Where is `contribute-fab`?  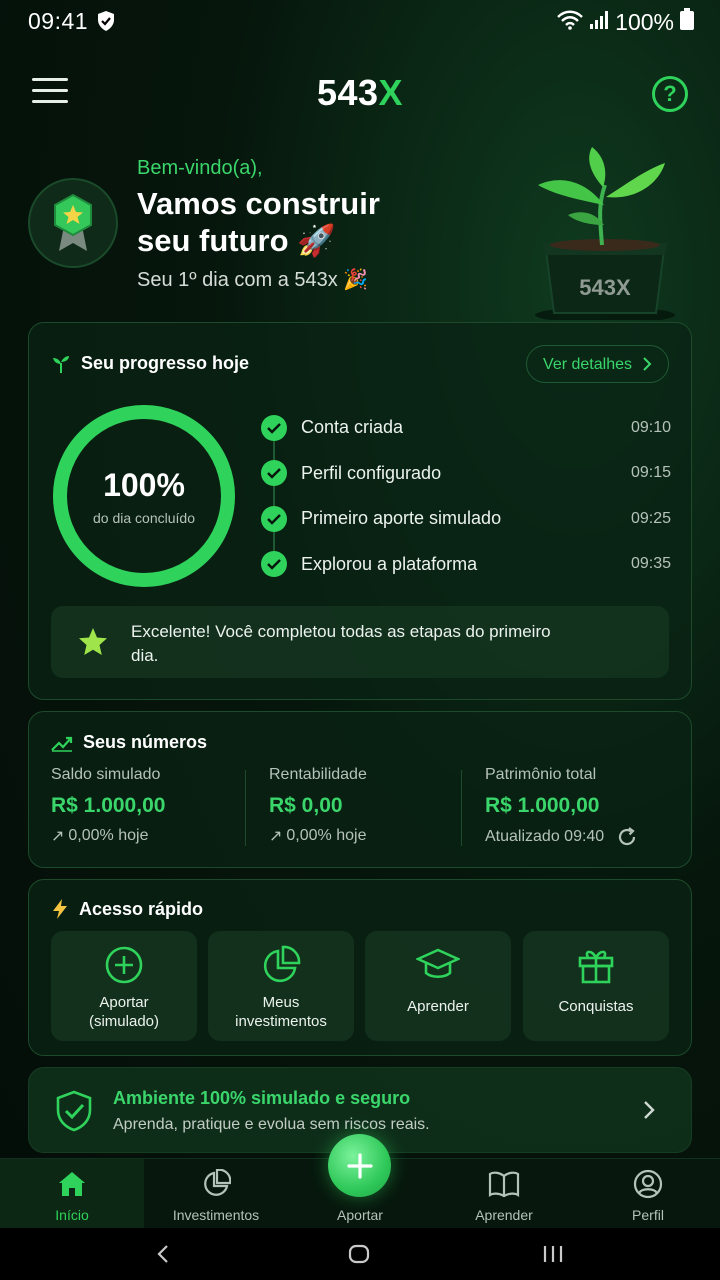
contribute-fab is located at coordinates (359, 1165).